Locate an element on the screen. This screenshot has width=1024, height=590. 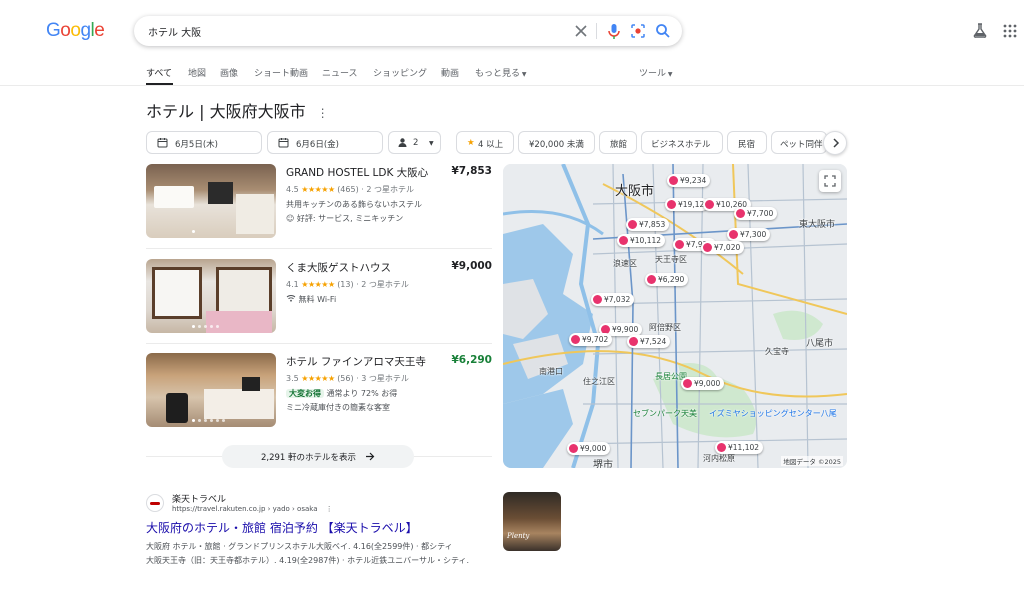
guests-selector: 2 ▼ is located at coordinates (414, 142).